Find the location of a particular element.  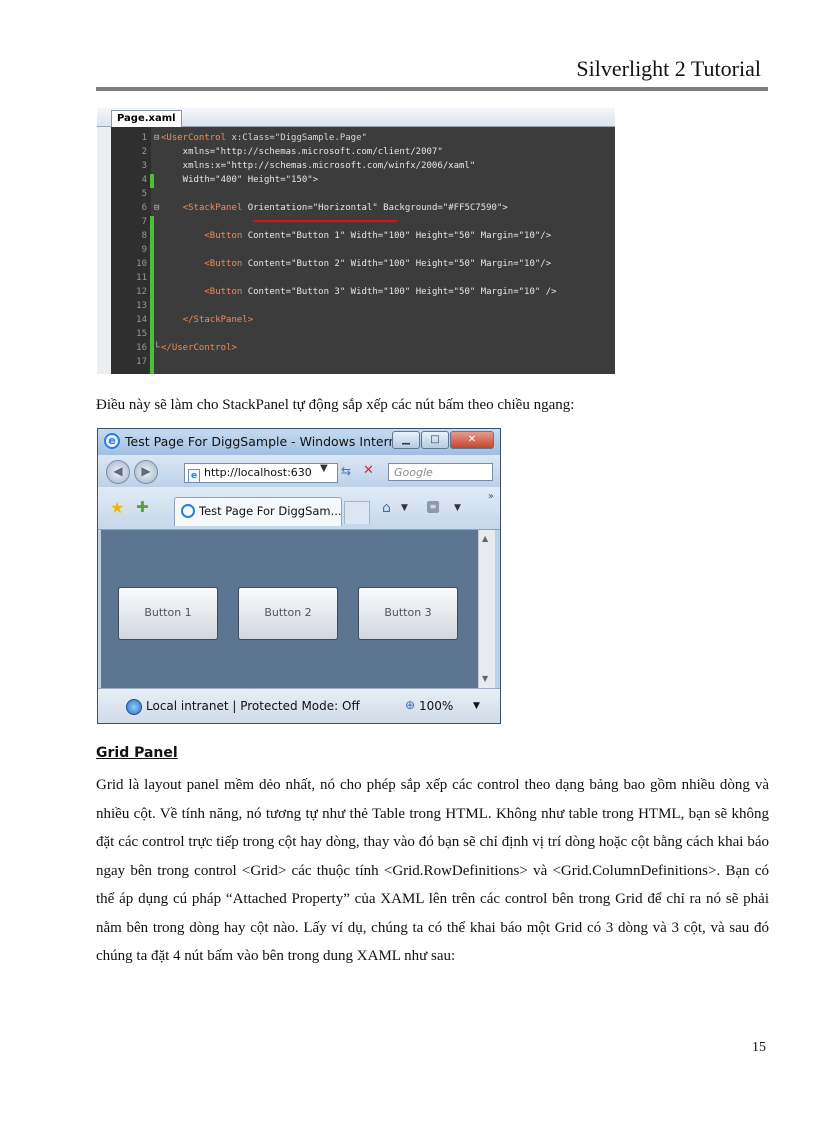

browser-navbar: ◀ ▶ e http://localhost:630 ▼ ⇆ ✕ Google is located at coordinates (299, 471).